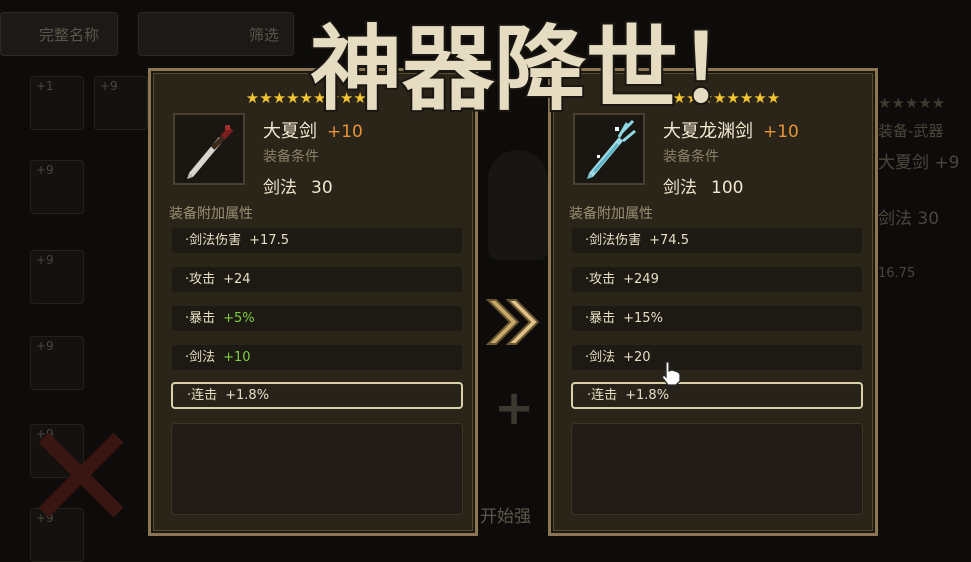 Image resolution: width=971 pixels, height=562 pixels. Describe the element at coordinates (317, 279) in the screenshot. I see `attribute-row: ·攻击 +24` at that location.